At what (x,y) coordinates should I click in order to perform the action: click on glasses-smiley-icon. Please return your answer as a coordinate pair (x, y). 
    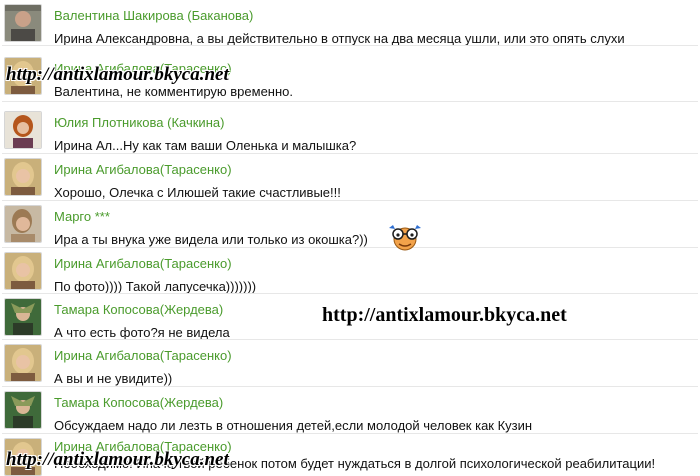
    Looking at the image, I should click on (405, 239).